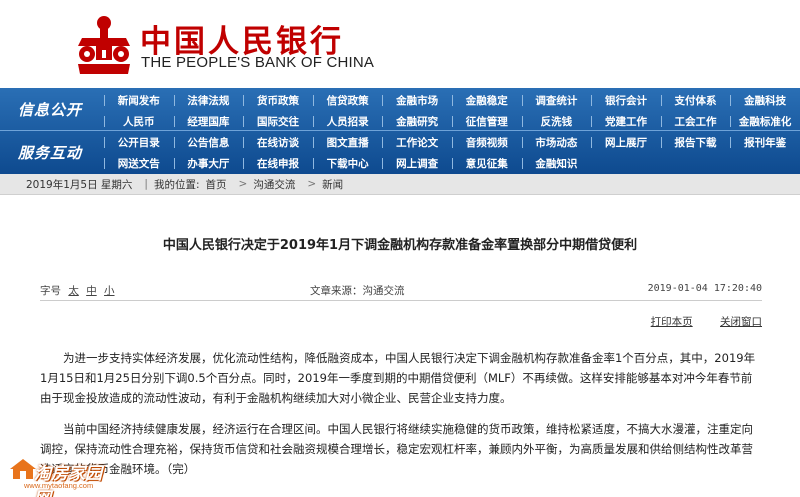 The width and height of the screenshot is (800, 497). What do you see at coordinates (50, 291) in the screenshot?
I see `font-size-label: 字号` at bounding box center [50, 291].